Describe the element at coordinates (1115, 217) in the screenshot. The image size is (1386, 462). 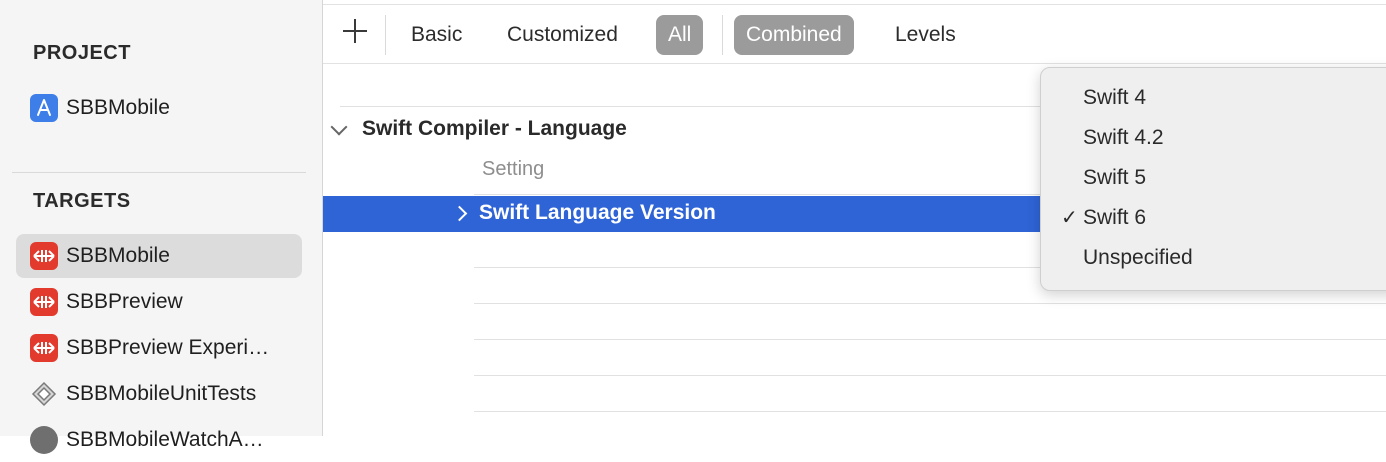
I see `menu-item-label: Swift 6` at that location.